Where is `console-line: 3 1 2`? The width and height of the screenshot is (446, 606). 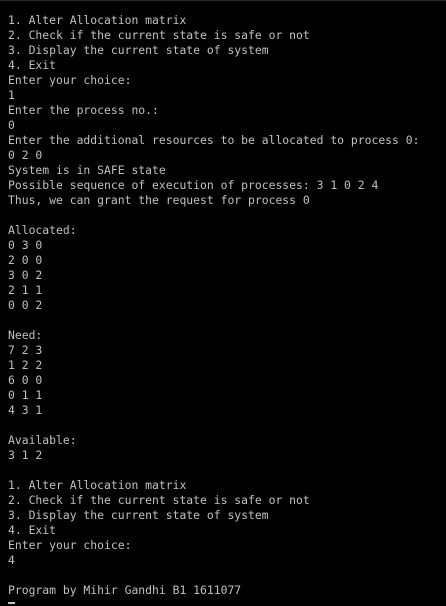
console-line: 3 1 2 is located at coordinates (25, 455).